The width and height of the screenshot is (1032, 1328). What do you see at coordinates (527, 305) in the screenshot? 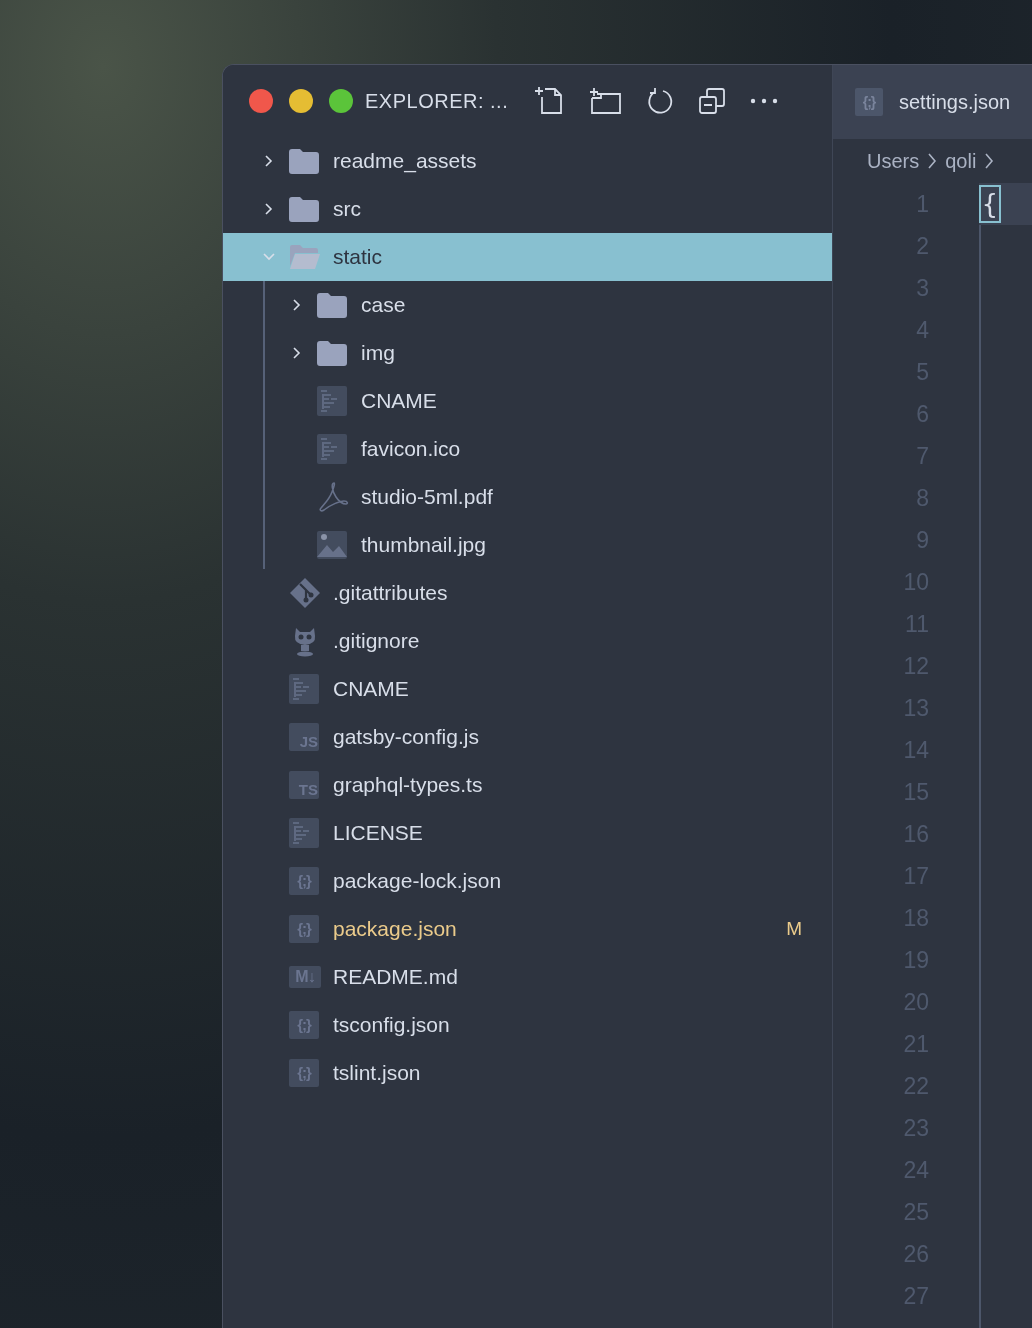
I see `tree-row: case` at bounding box center [527, 305].